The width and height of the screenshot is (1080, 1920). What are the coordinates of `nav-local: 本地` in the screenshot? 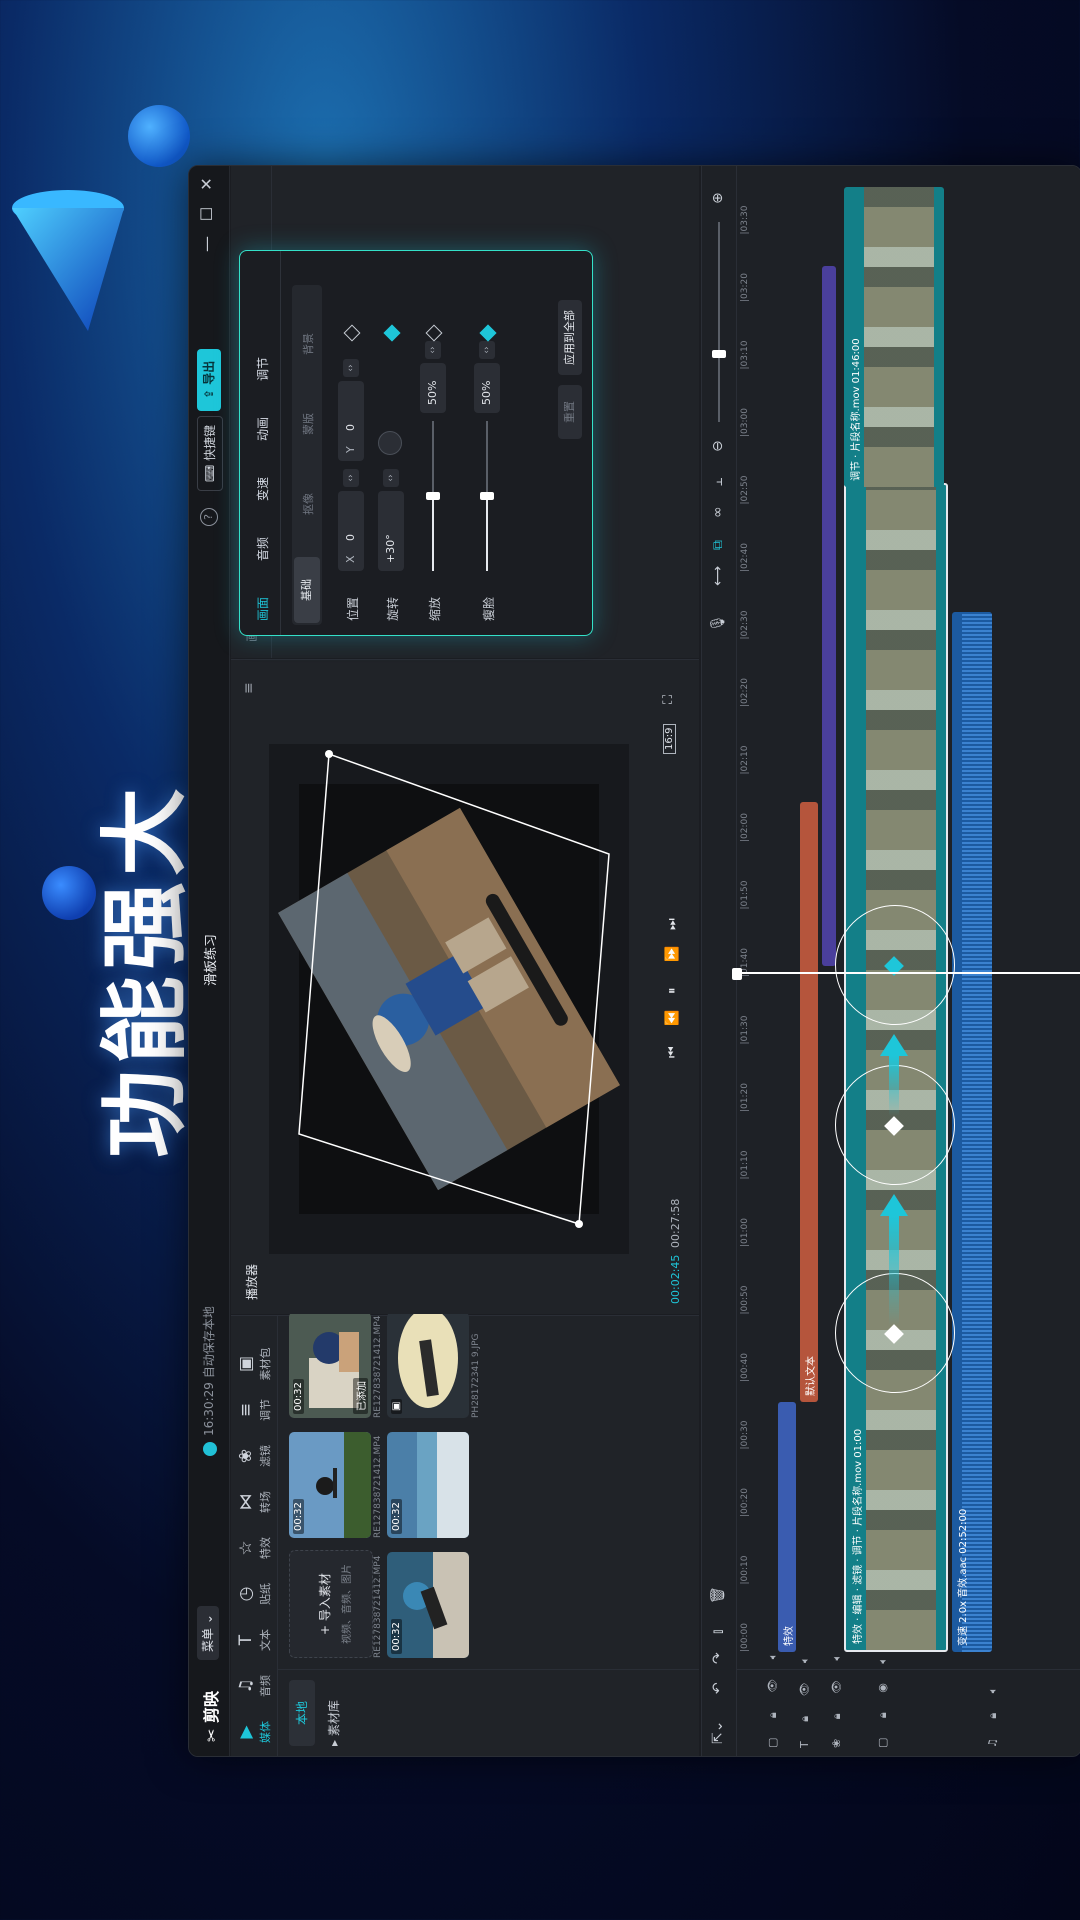 It's located at (302, 1713).